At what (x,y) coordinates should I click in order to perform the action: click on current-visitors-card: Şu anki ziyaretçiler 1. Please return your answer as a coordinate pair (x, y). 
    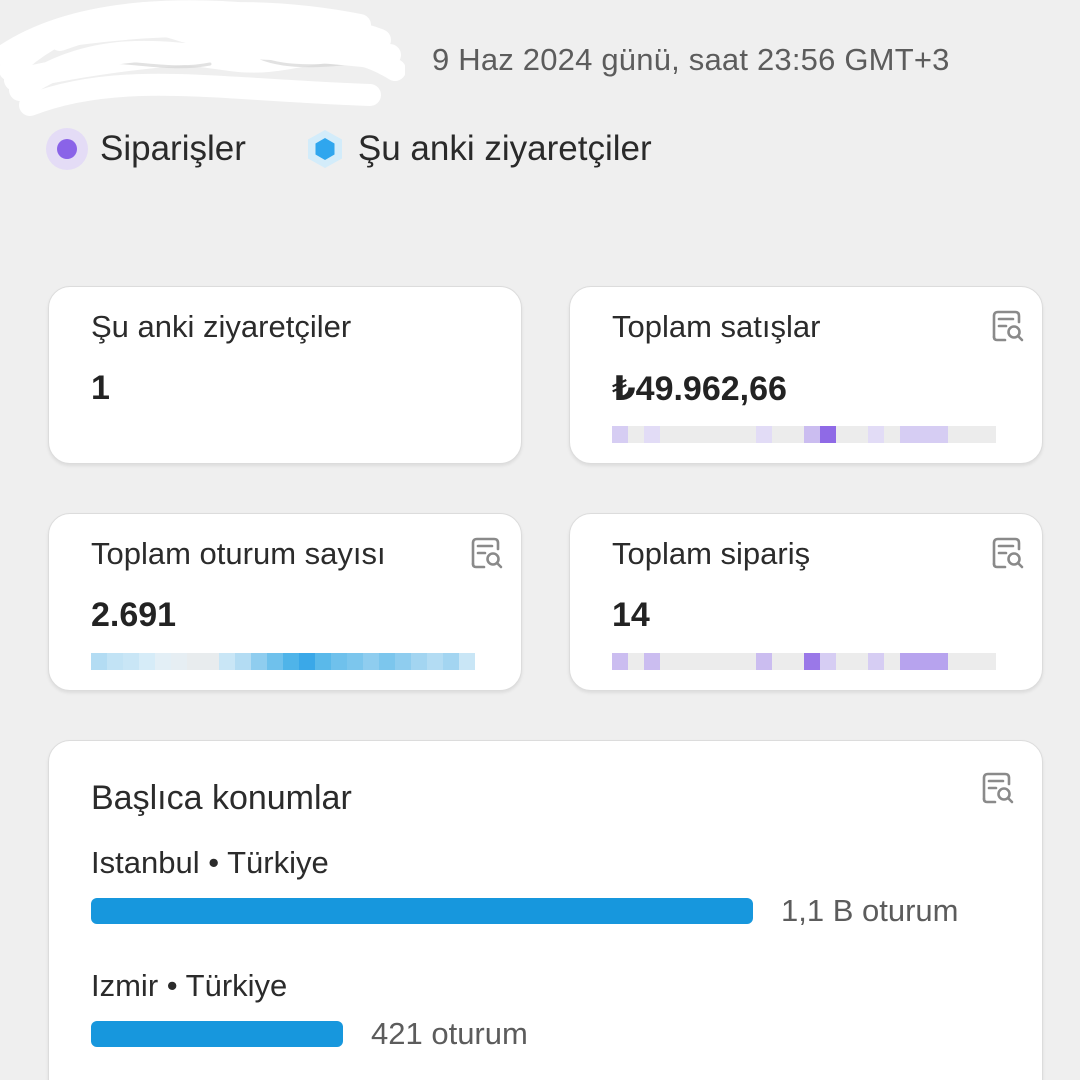
    Looking at the image, I should click on (285, 375).